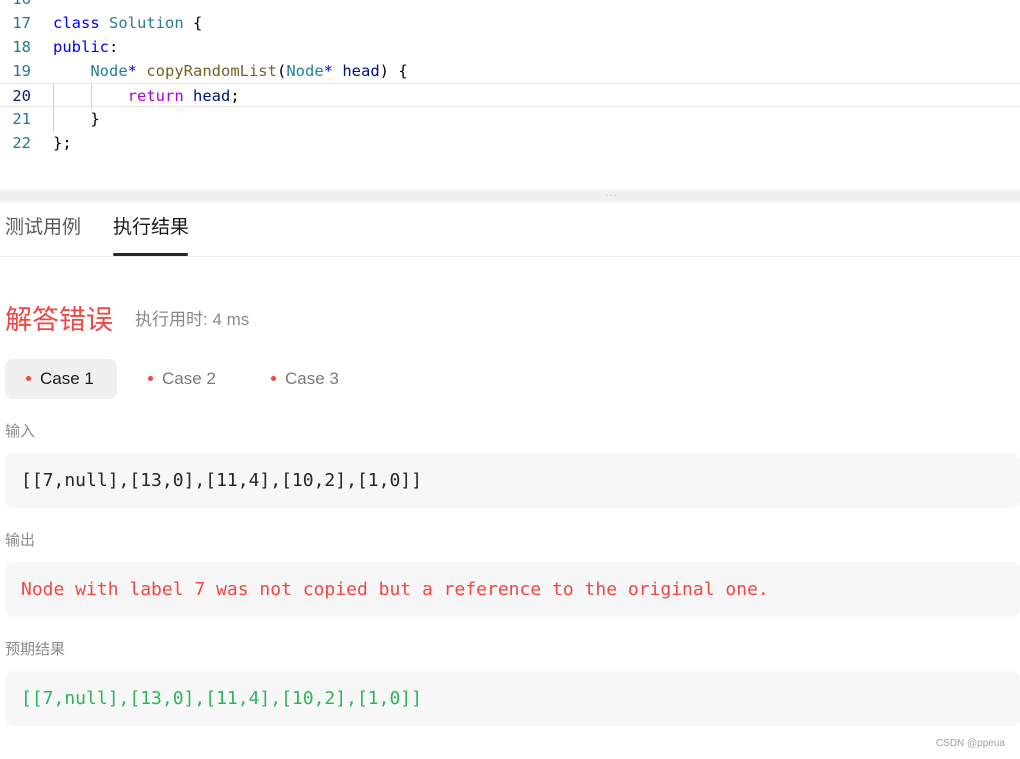 The height and width of the screenshot is (759, 1020). What do you see at coordinates (512, 480) in the screenshot?
I see `input-value: [[7,null],[13,0],[11,4],[10,2],[1,0]]` at bounding box center [512, 480].